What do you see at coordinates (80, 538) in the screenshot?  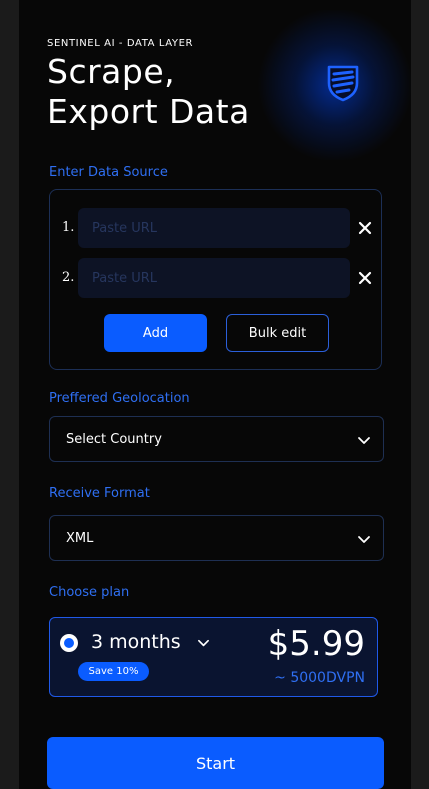 I see `format-select-value: XML` at bounding box center [80, 538].